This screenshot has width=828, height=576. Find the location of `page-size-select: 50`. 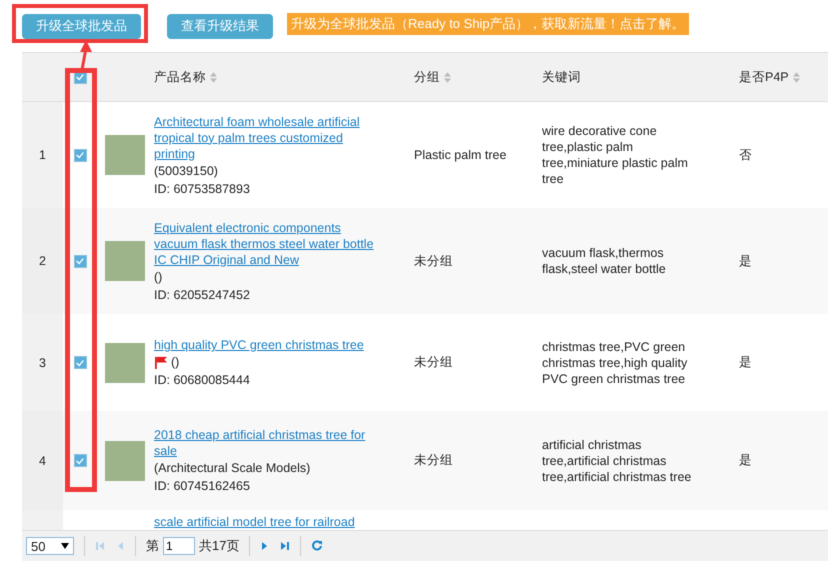

page-size-select: 50 is located at coordinates (50, 546).